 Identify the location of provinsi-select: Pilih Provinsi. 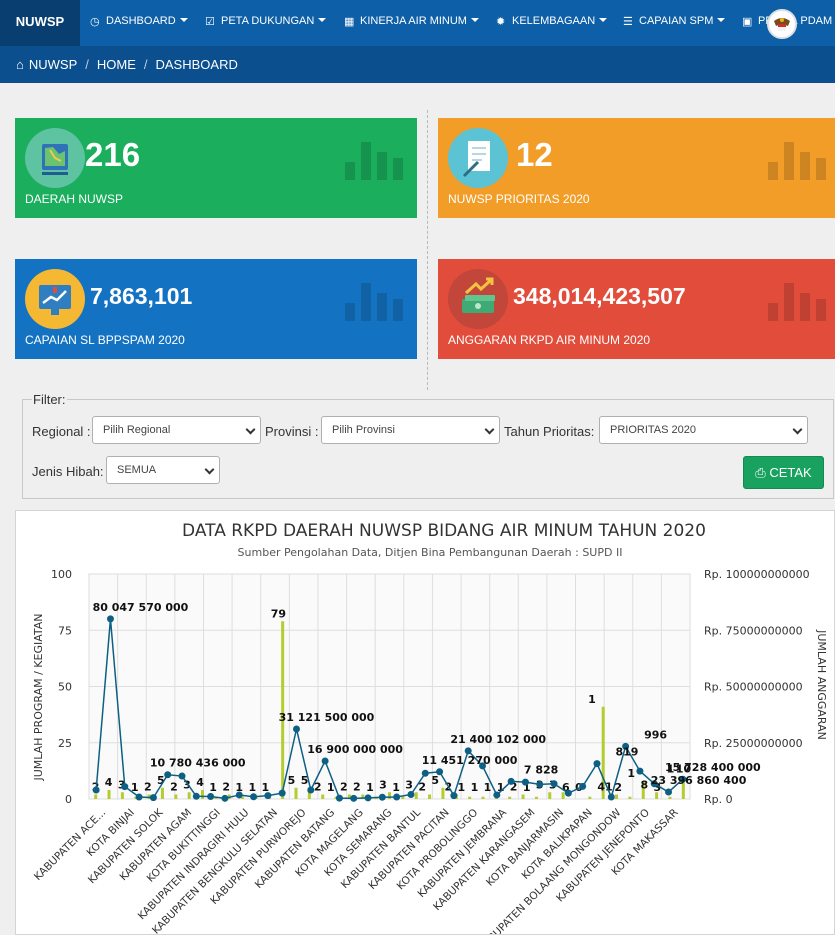
(410, 430).